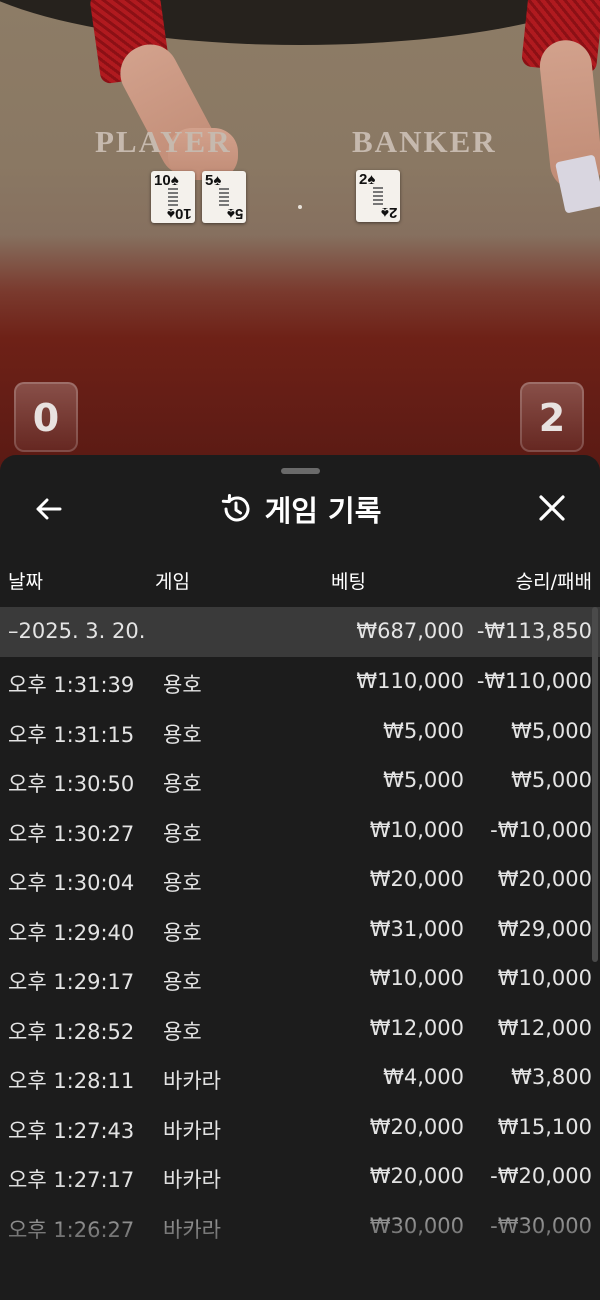  What do you see at coordinates (46, 417) in the screenshot?
I see `player-score: 0` at bounding box center [46, 417].